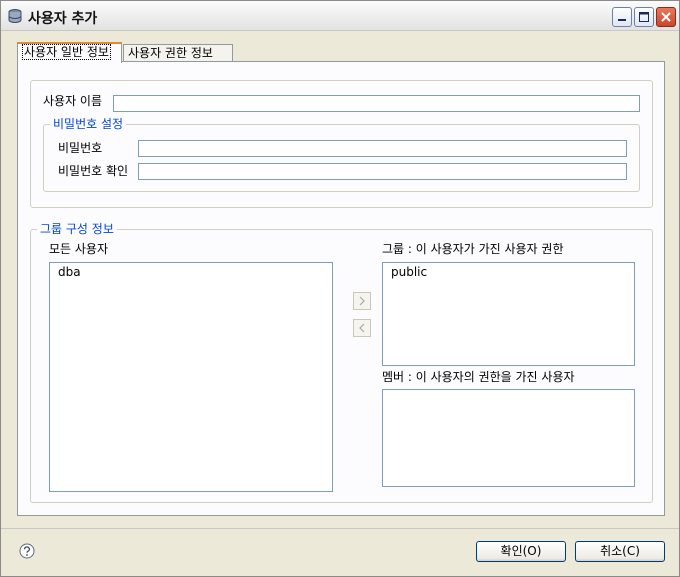  What do you see at coordinates (88, 124) in the screenshot?
I see `password-group-legend: 비밀번호 설정` at bounding box center [88, 124].